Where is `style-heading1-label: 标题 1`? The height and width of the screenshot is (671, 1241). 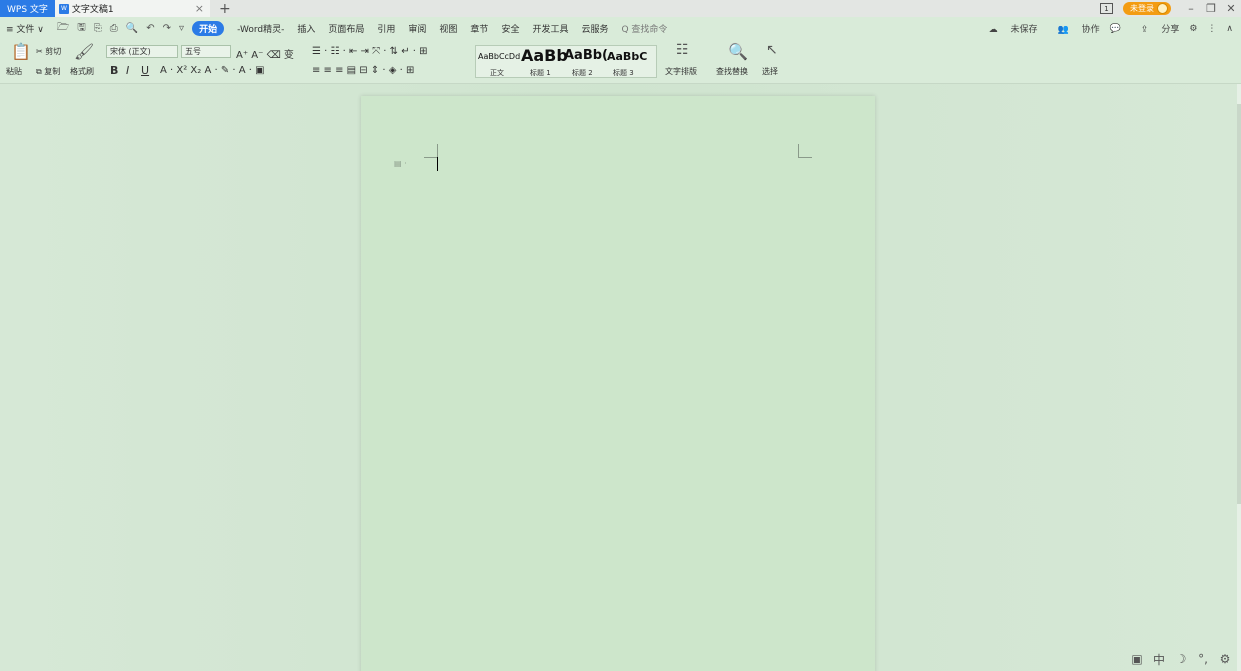 style-heading1-label: 标题 1 is located at coordinates (540, 73).